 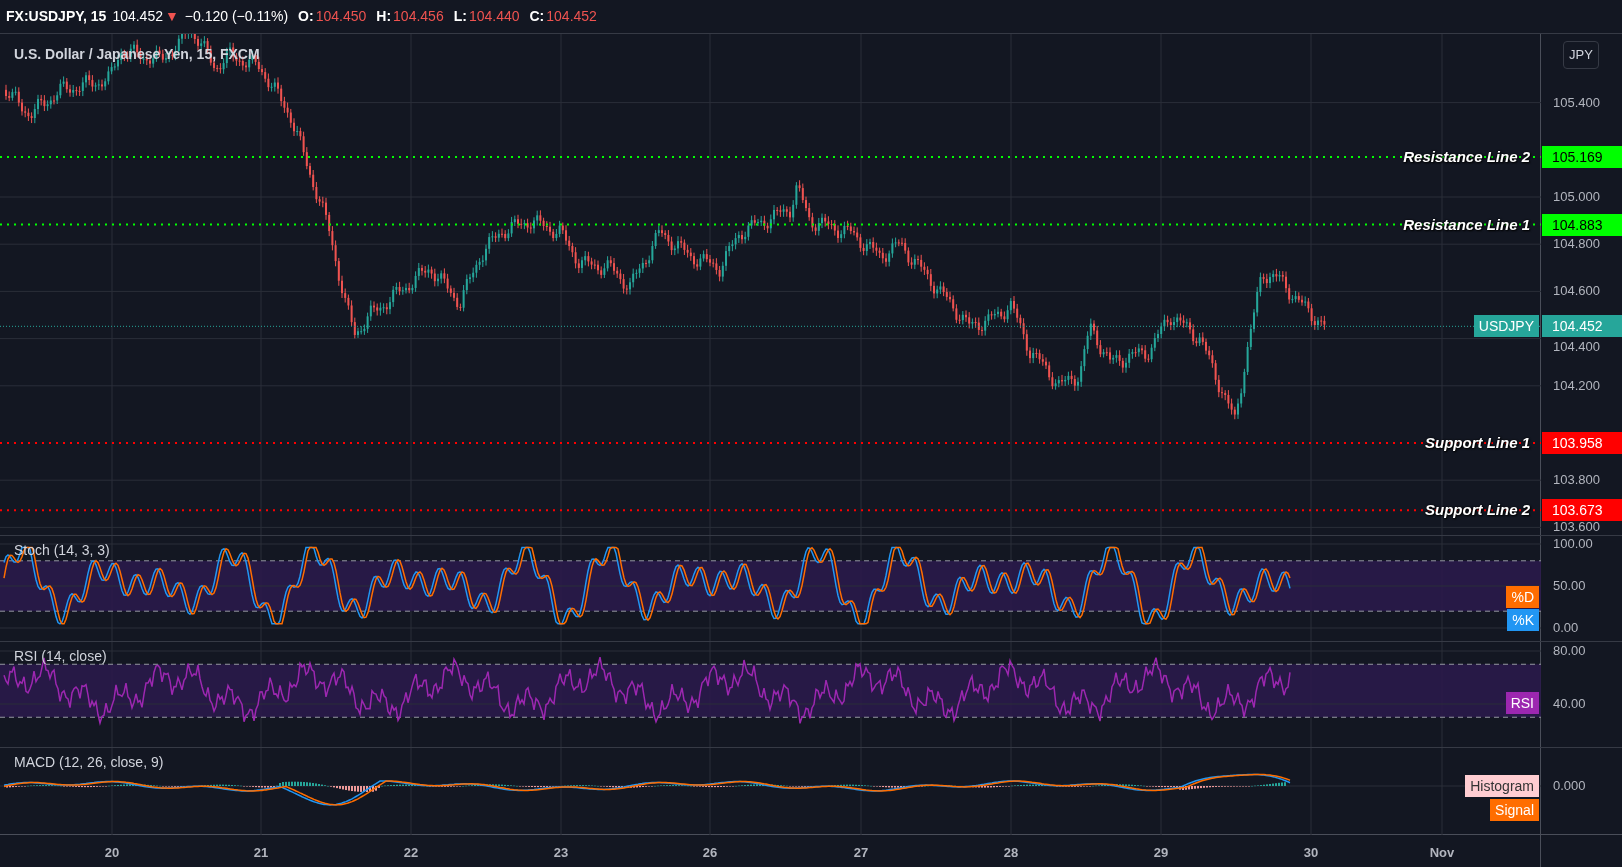 What do you see at coordinates (1582, 157) in the screenshot?
I see `price-tag: 105.169` at bounding box center [1582, 157].